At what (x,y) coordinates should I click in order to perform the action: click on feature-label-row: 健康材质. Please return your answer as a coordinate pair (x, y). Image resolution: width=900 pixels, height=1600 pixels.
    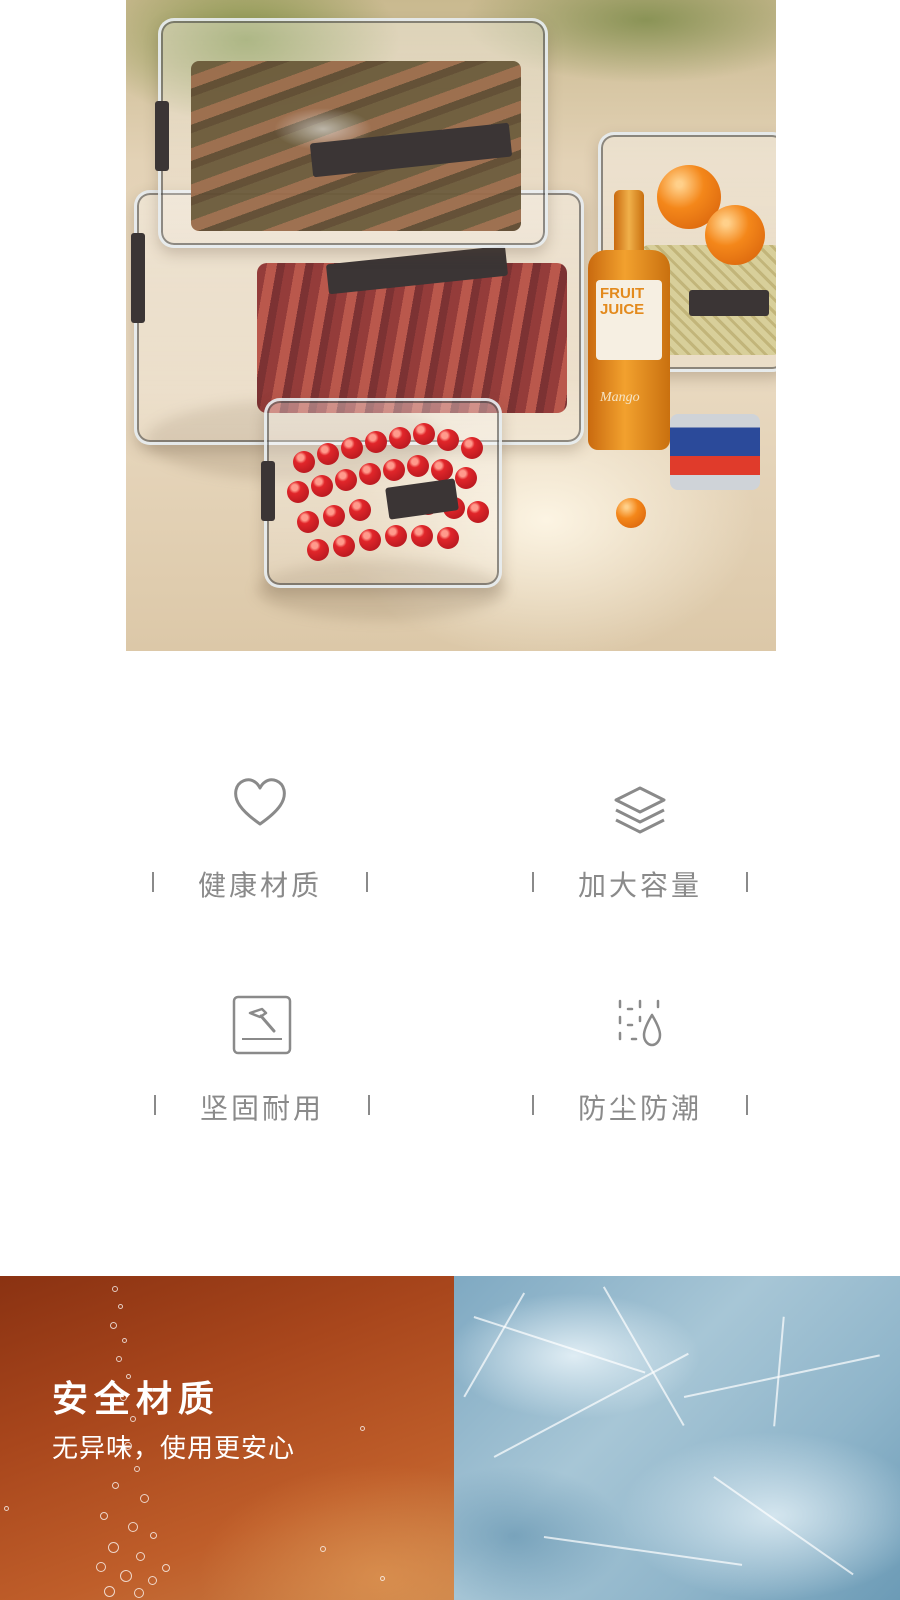
    Looking at the image, I should click on (260, 882).